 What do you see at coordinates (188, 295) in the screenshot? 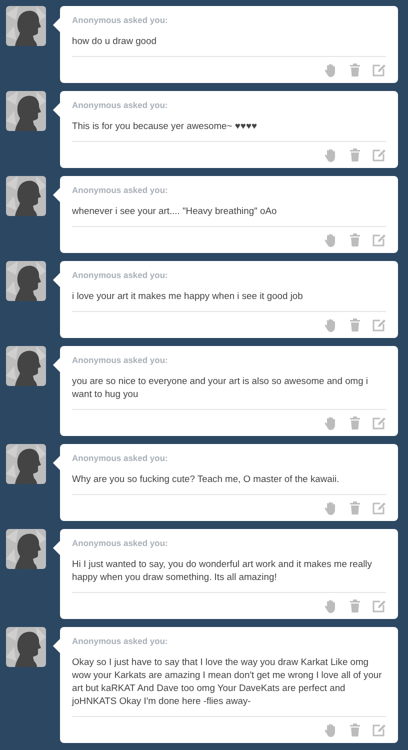
I see `question-text: i love your art it makes me happy when i see it good job` at bounding box center [188, 295].